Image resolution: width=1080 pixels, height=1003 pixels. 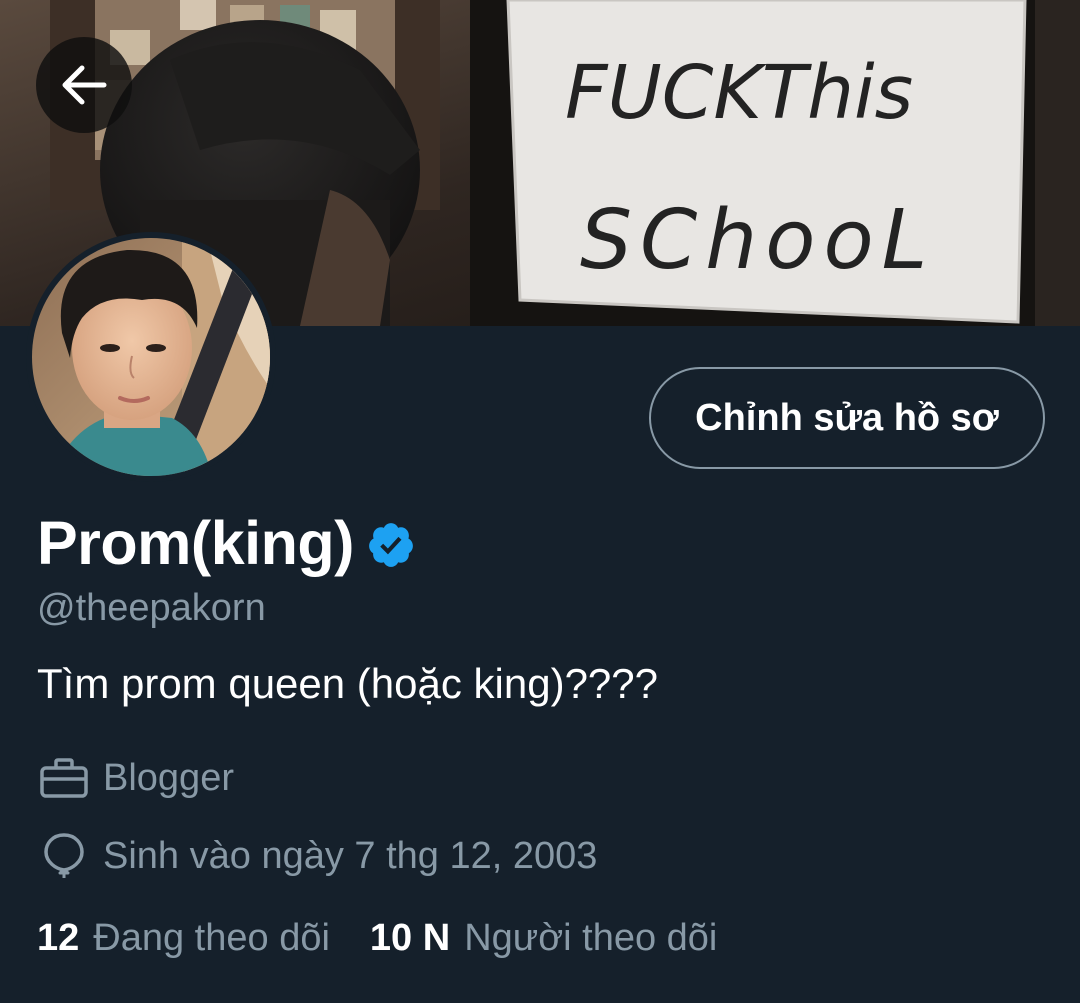 I want to click on avatar-photo, so click(x=151, y=357).